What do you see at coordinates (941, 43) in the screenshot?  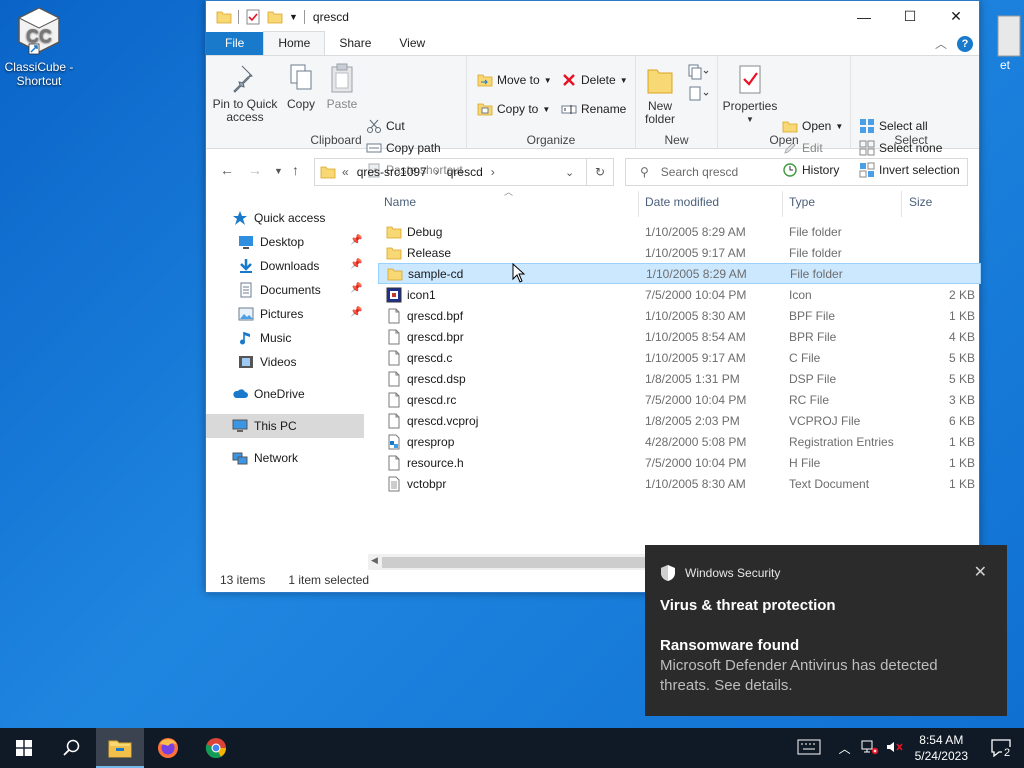 I see `collapse-ribbon-icon: ︿` at bounding box center [941, 43].